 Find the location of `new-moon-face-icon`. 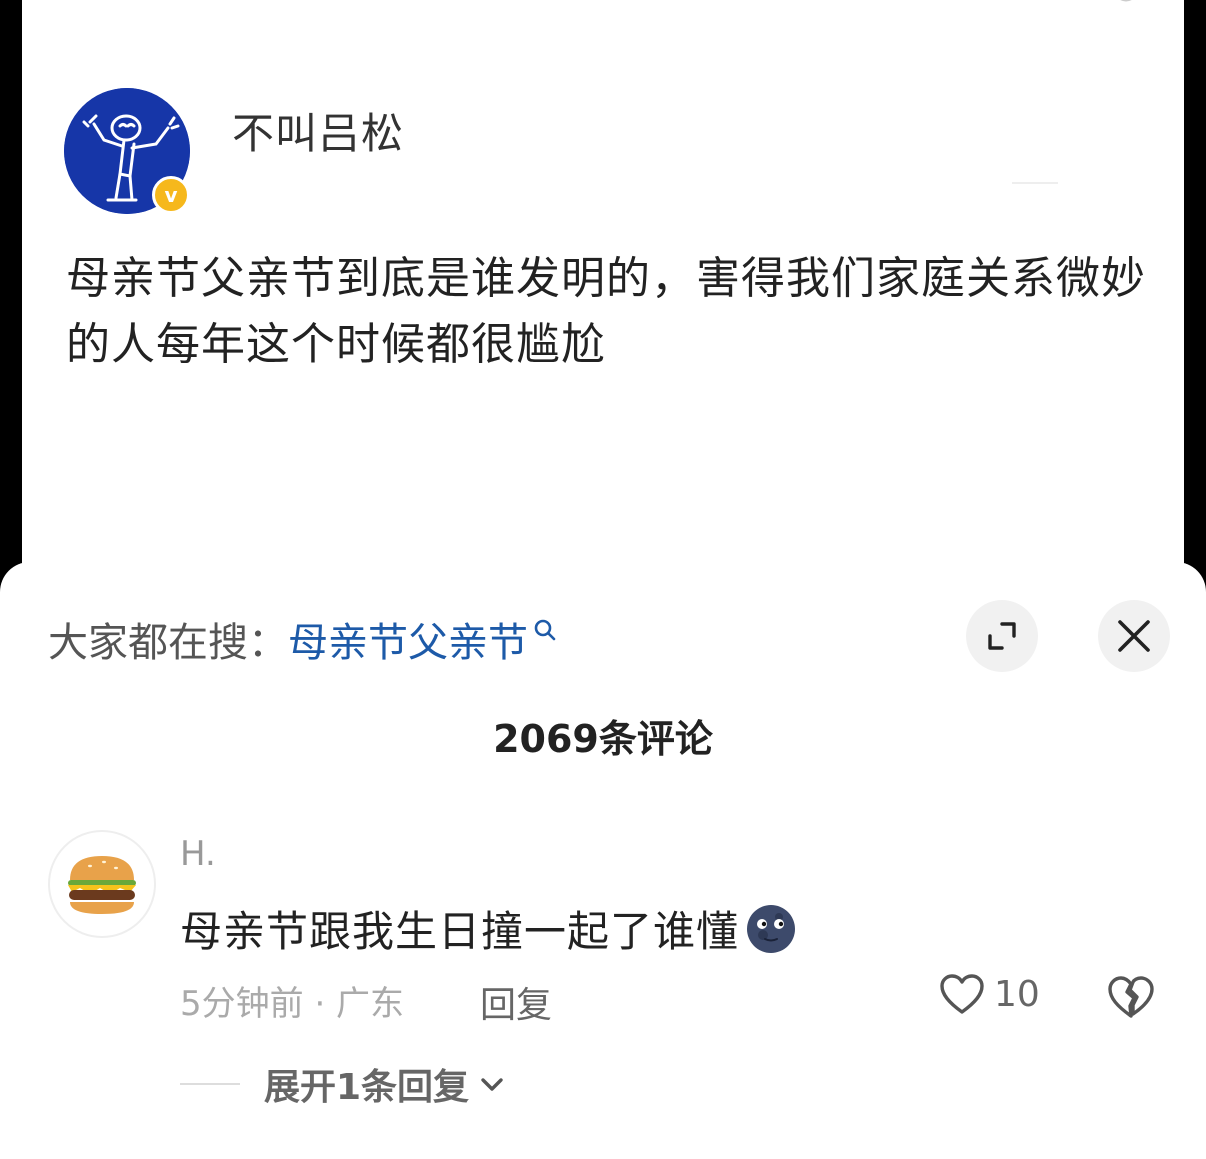

new-moon-face-icon is located at coordinates (771, 928).